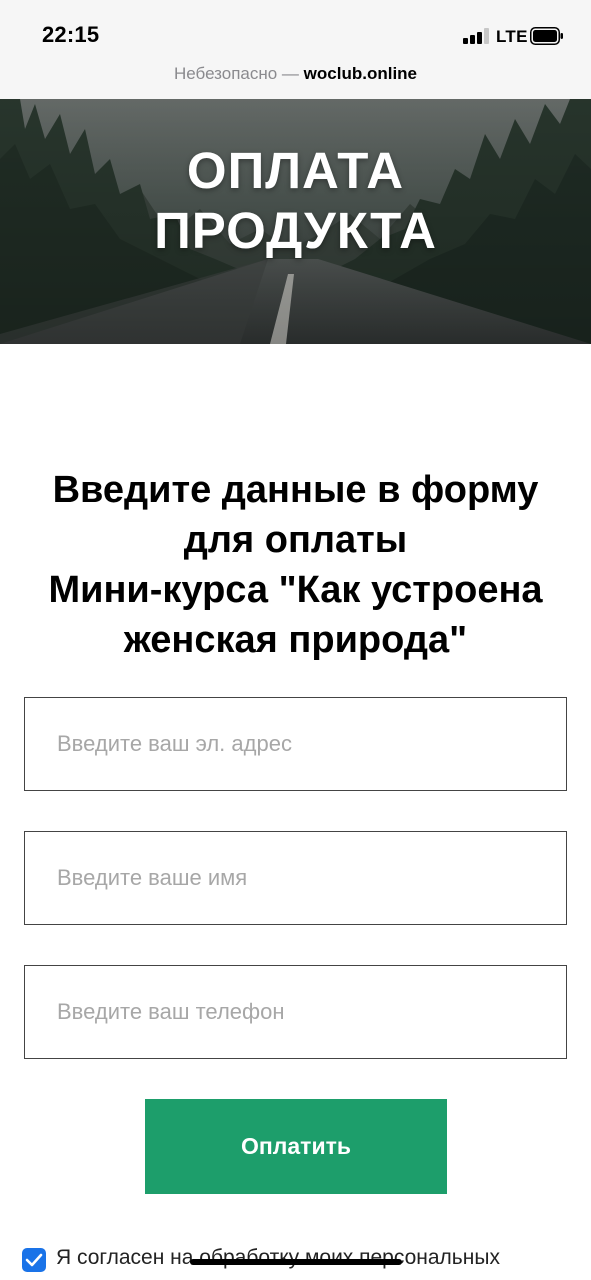 Image resolution: width=591 pixels, height=1280 pixels. What do you see at coordinates (295, 590) in the screenshot?
I see `form-heading-line: Мини-курса "Как устроена` at bounding box center [295, 590].